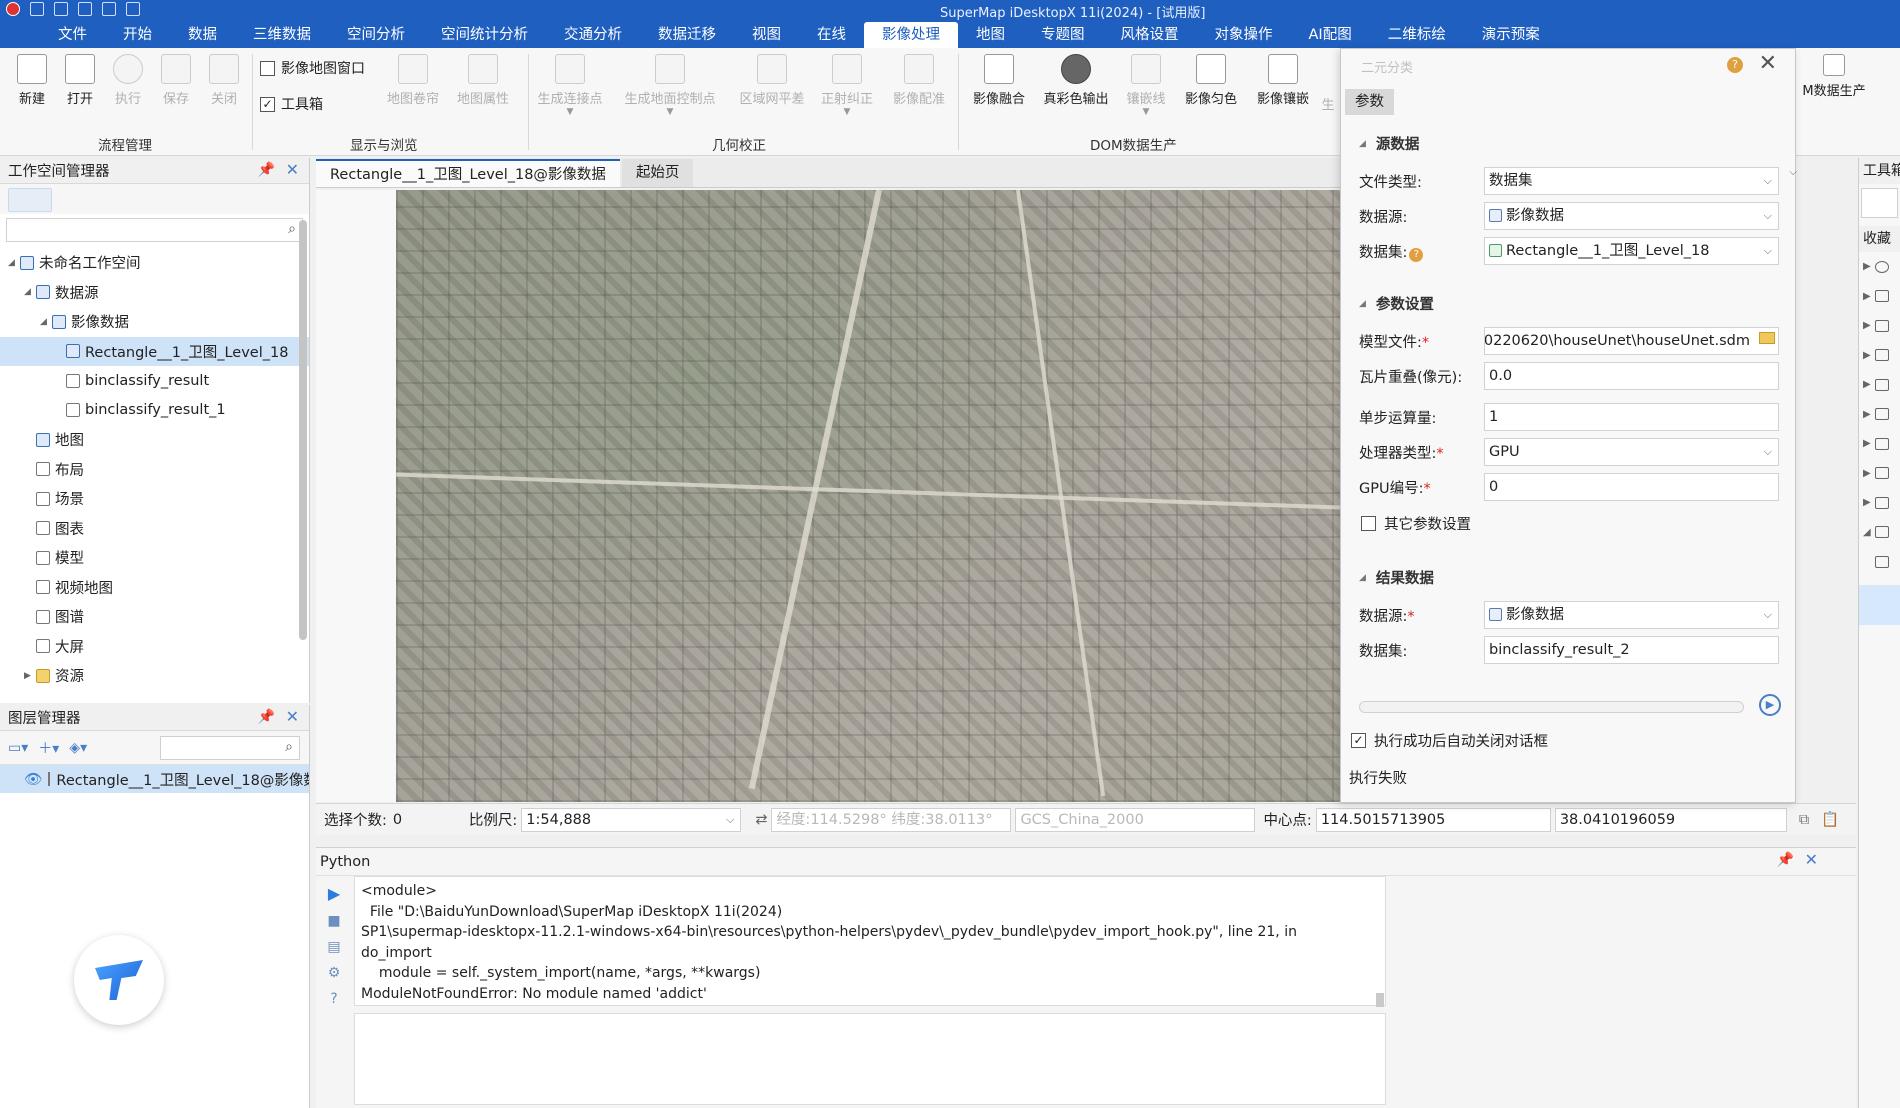 The image size is (1900, 1108). I want to click on tab-map-document: Rectangle__1_卫图_Level_18@影像数据, so click(468, 173).